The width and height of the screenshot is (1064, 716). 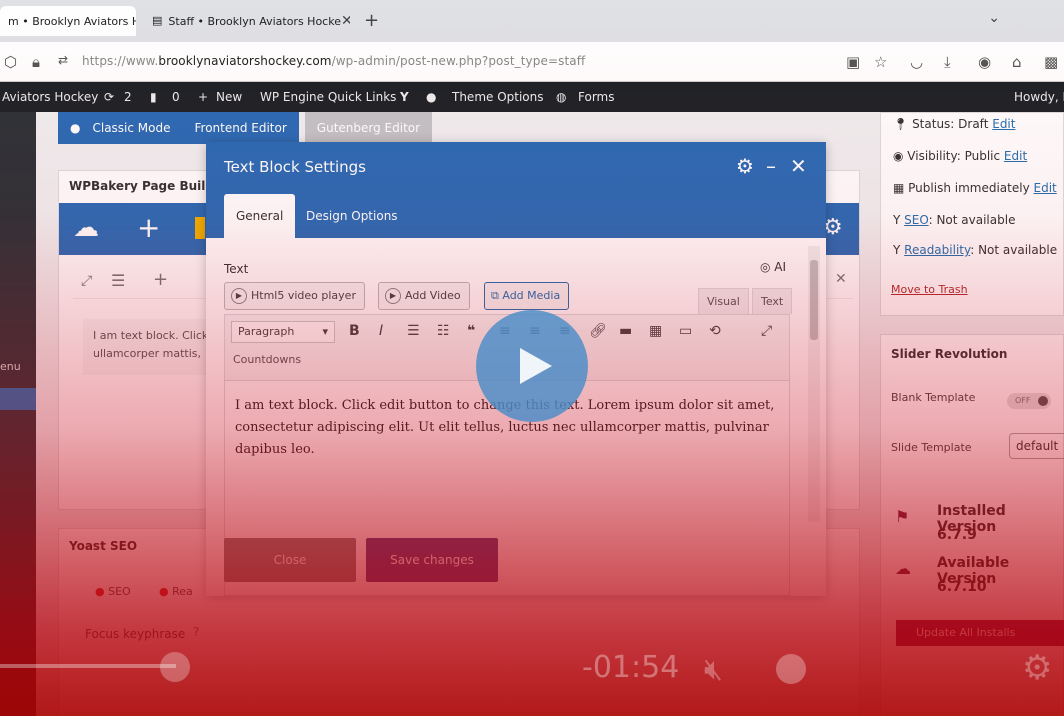 I want to click on pocket-icon: ◡, so click(x=916, y=62).